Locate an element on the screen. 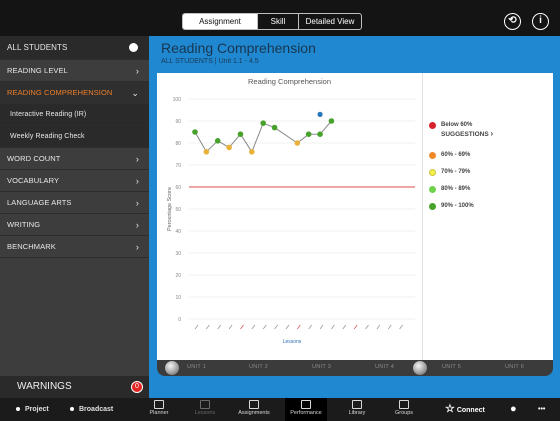 The width and height of the screenshot is (560, 421). project-button: Project is located at coordinates (32, 409).